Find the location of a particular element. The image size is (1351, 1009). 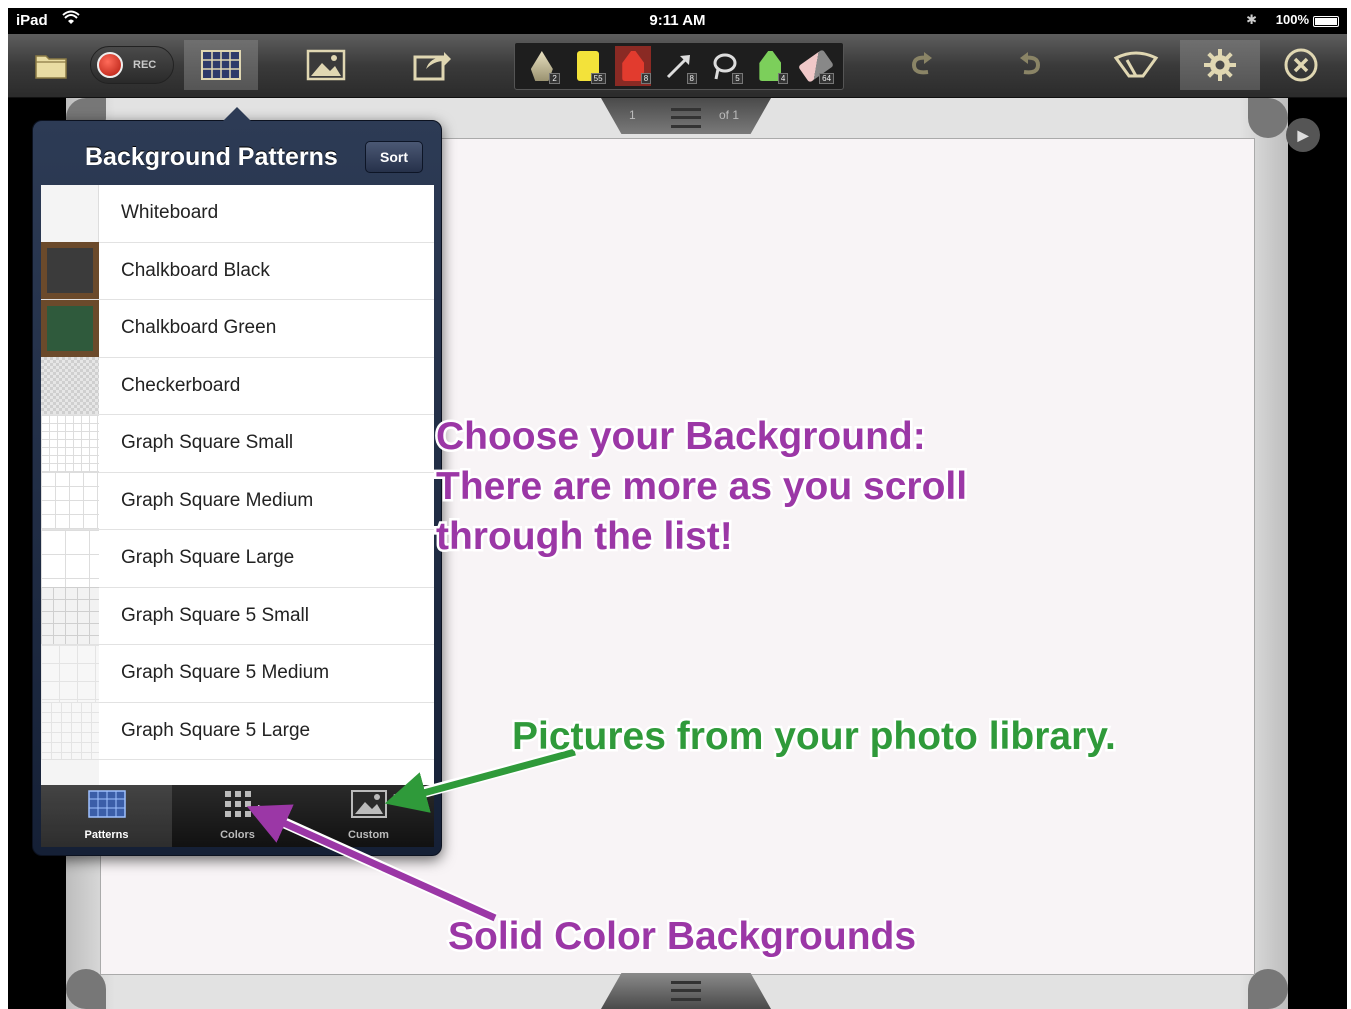

annotation-line: Choose your Background: is located at coordinates (680, 437).